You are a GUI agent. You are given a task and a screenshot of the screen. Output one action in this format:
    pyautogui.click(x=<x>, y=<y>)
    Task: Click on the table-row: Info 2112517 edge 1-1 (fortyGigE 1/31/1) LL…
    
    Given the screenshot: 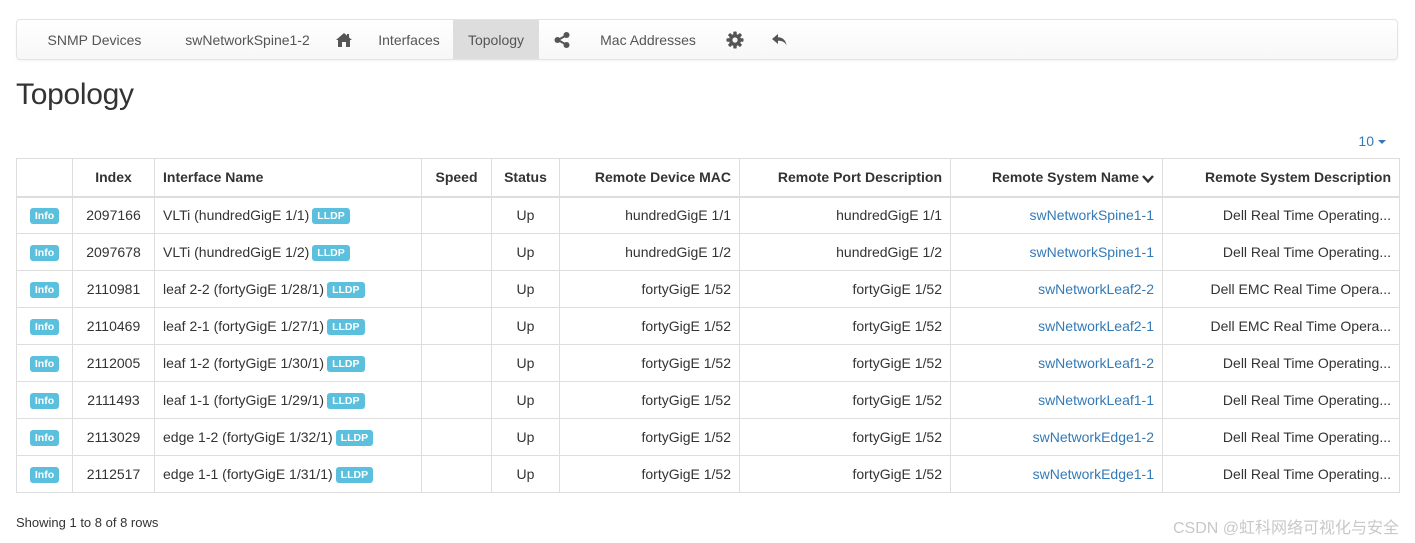 What is the action you would take?
    pyautogui.click(x=708, y=474)
    